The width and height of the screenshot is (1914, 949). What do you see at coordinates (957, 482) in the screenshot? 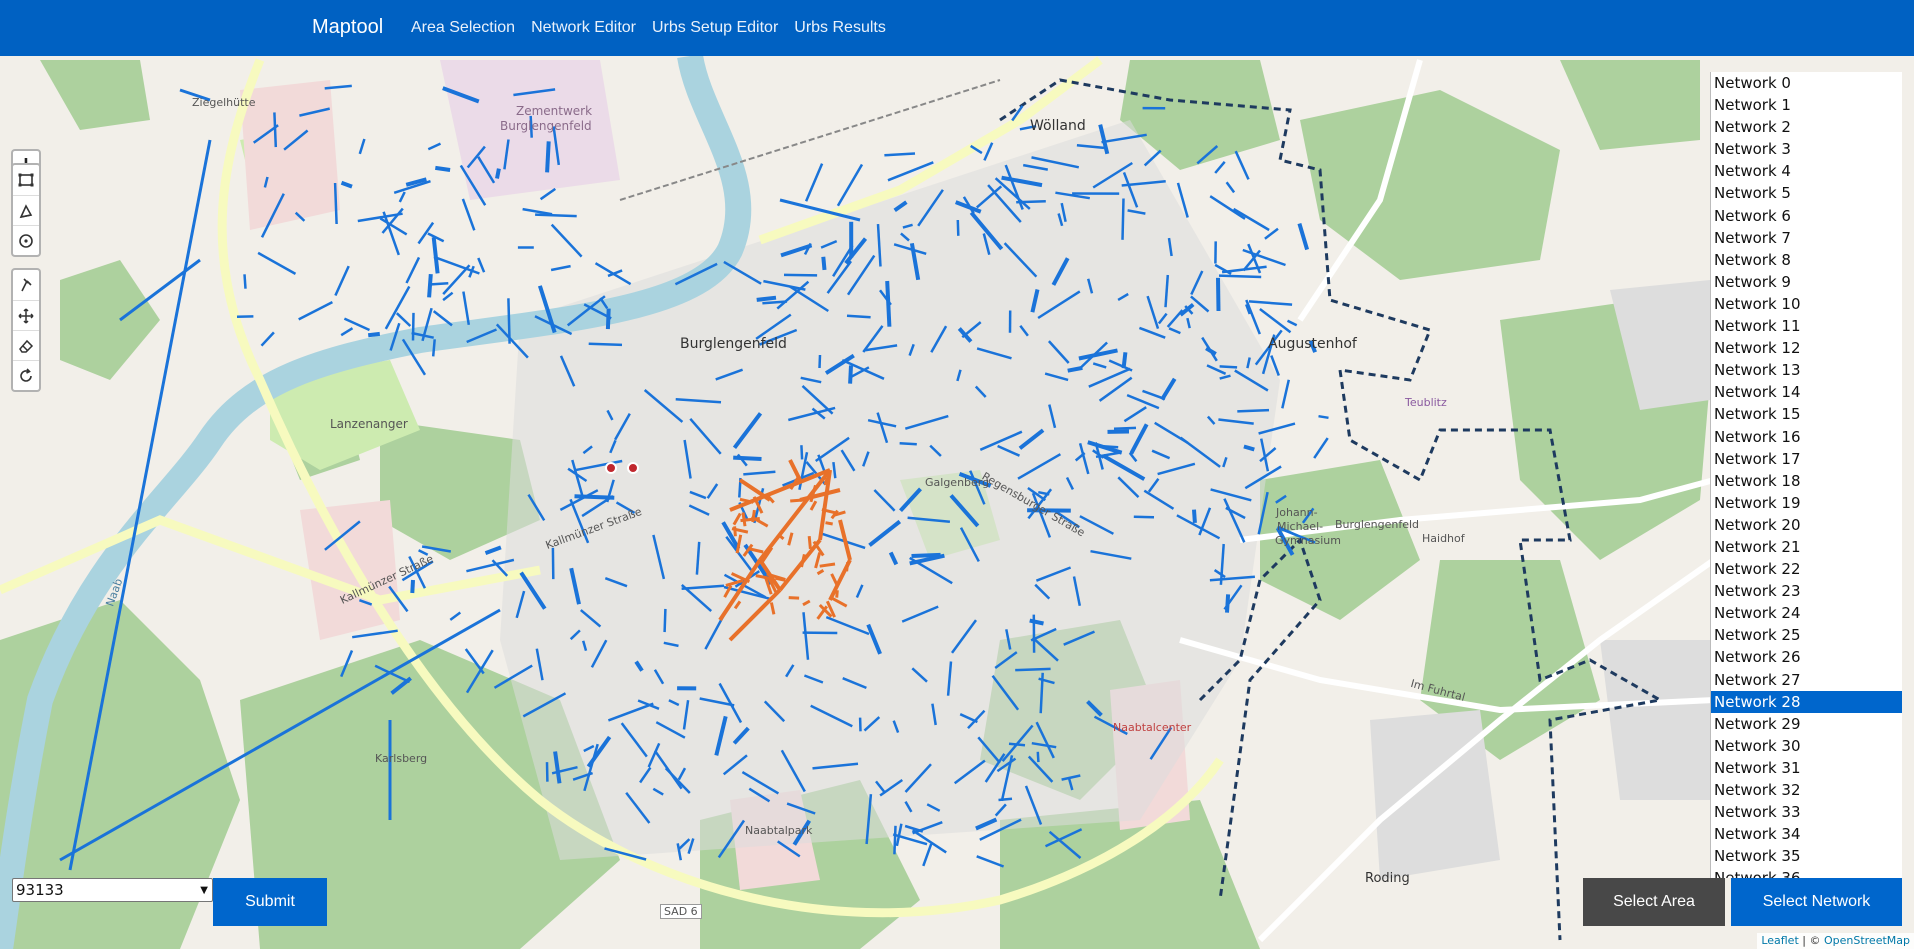
I see `label-galgenberg: Galgenberg` at bounding box center [957, 482].